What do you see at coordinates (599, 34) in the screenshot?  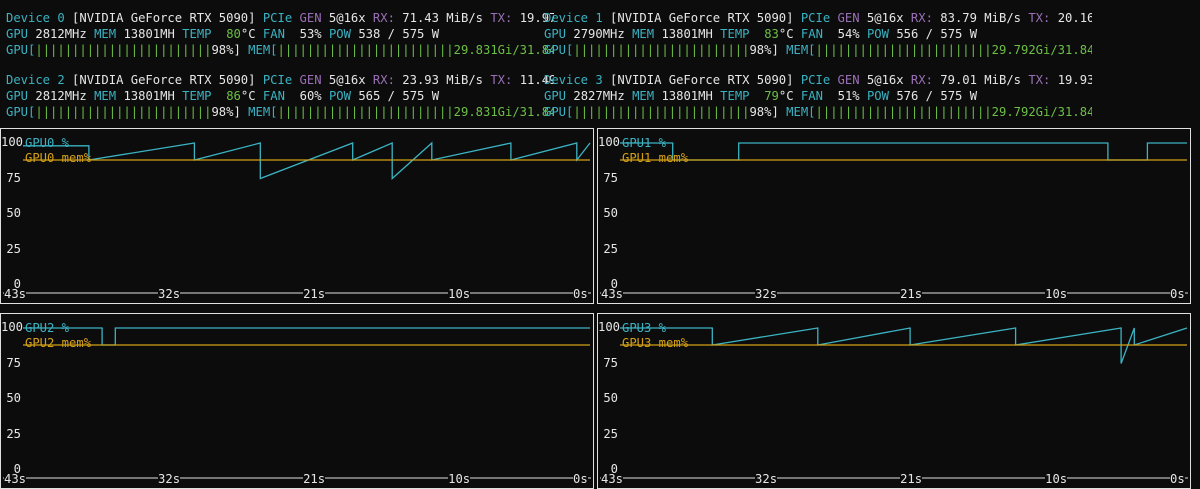 I see `gpu-clock-value: 2790MHz` at bounding box center [599, 34].